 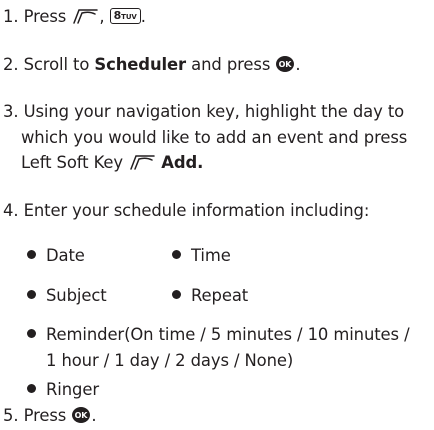 What do you see at coordinates (11, 16) in the screenshot?
I see `step-number: 1.` at bounding box center [11, 16].